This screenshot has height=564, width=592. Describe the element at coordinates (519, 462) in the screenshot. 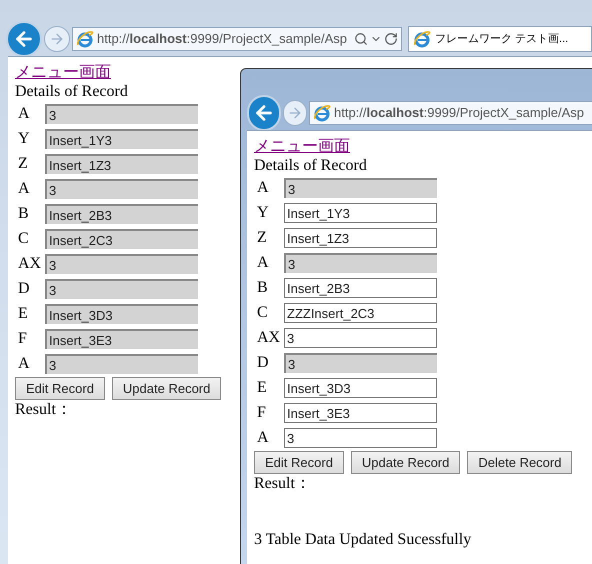

I see `record-button: Delete Record` at that location.